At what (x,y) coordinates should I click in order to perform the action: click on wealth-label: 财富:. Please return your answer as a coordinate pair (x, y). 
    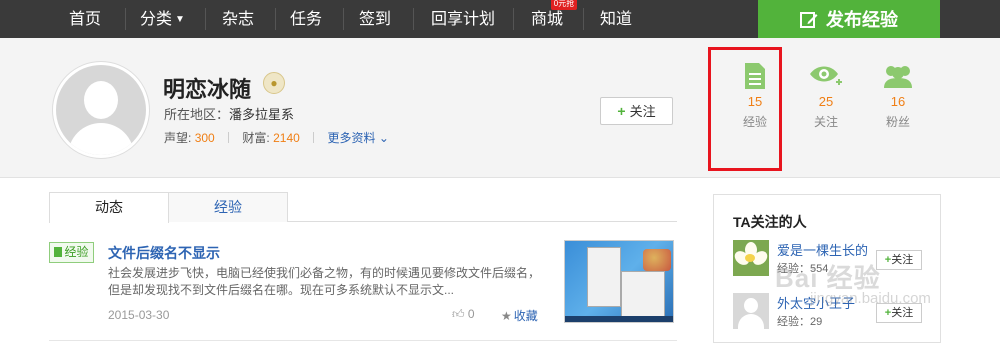
    Looking at the image, I should click on (256, 138).